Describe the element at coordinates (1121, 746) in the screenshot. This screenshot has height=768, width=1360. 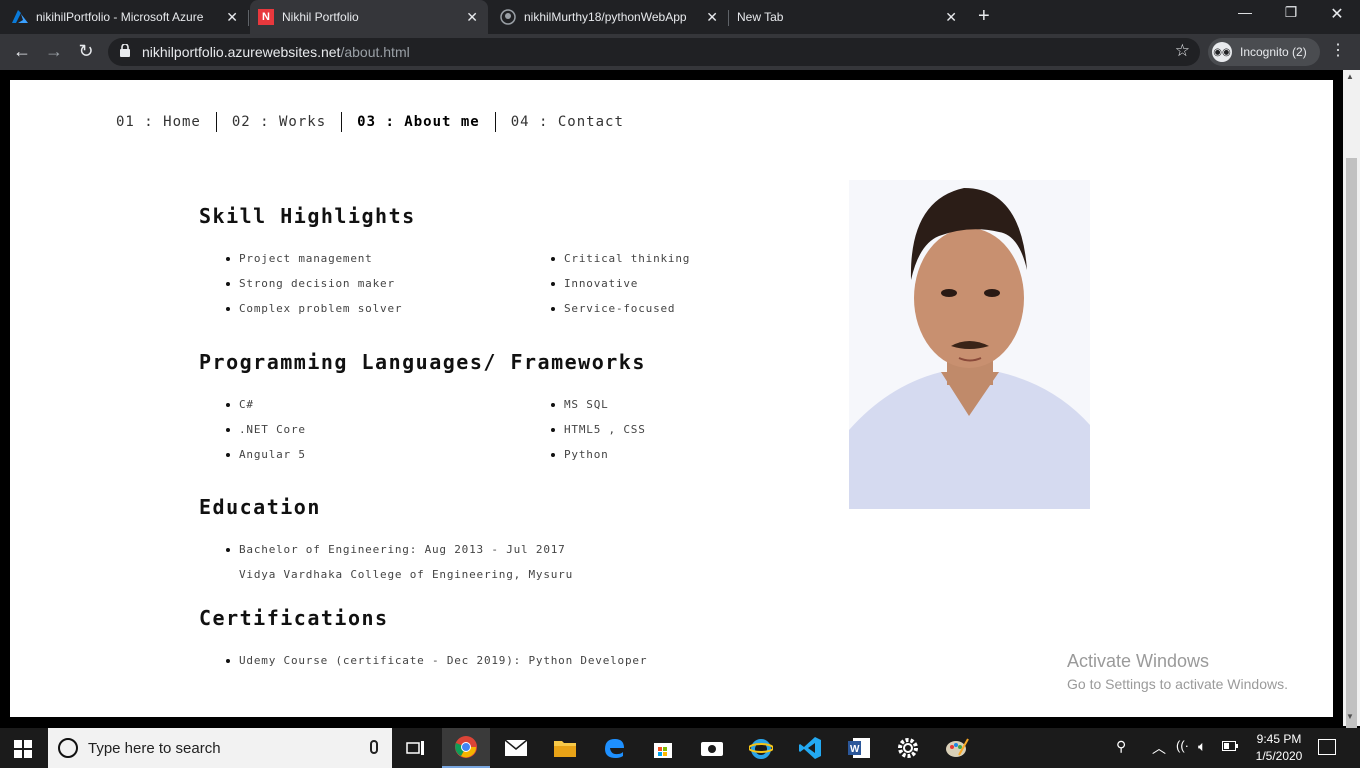
I see `people-icon: ⚲` at that location.